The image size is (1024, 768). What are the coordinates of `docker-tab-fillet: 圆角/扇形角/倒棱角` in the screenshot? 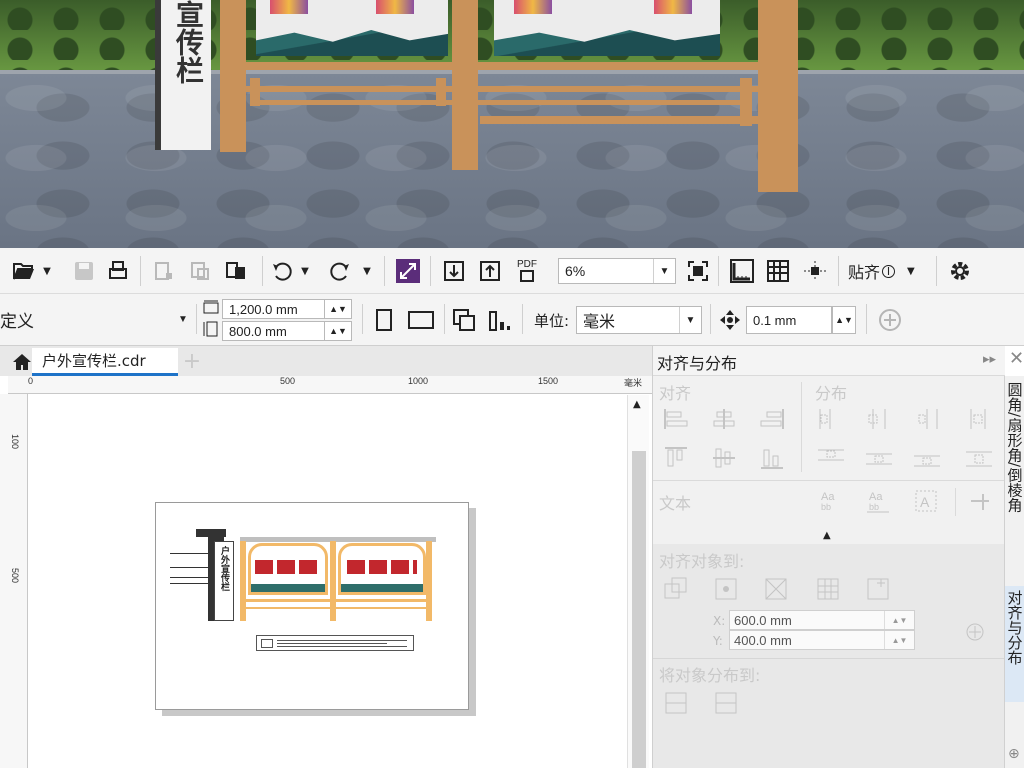 It's located at (1014, 478).